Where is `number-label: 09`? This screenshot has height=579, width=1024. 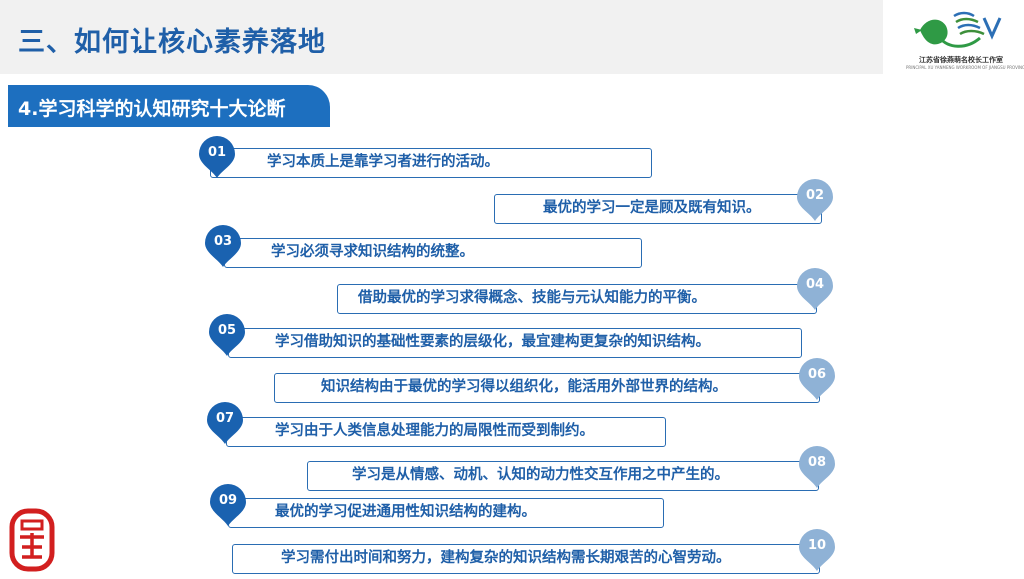
number-label: 09 is located at coordinates (228, 500).